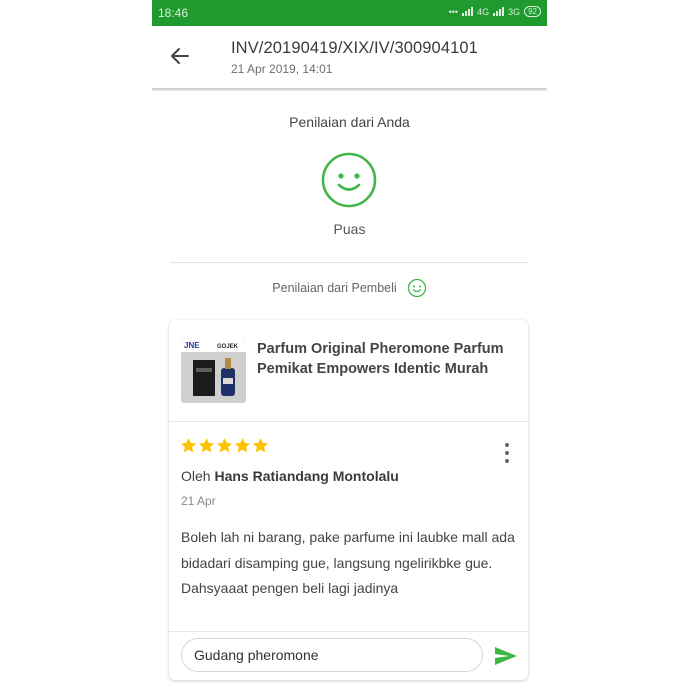 The width and height of the screenshot is (700, 700). I want to click on invoice-datetime: 21 Apr 2019, 14:01, so click(282, 69).